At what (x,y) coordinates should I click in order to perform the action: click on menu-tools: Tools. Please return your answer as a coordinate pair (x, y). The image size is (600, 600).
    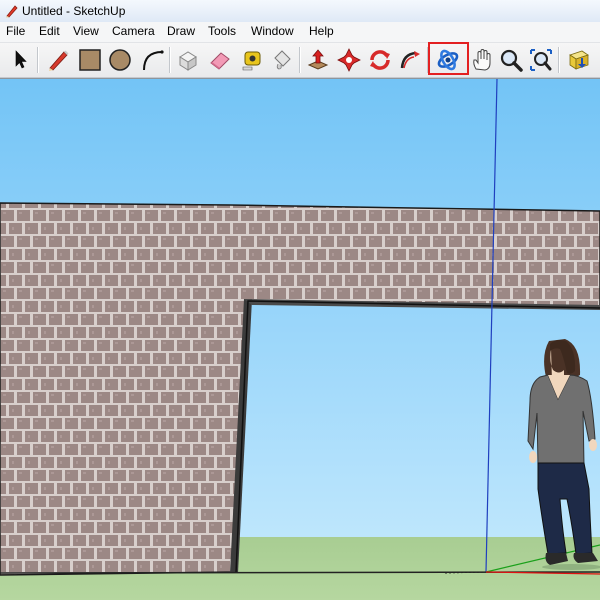
    Looking at the image, I should click on (222, 31).